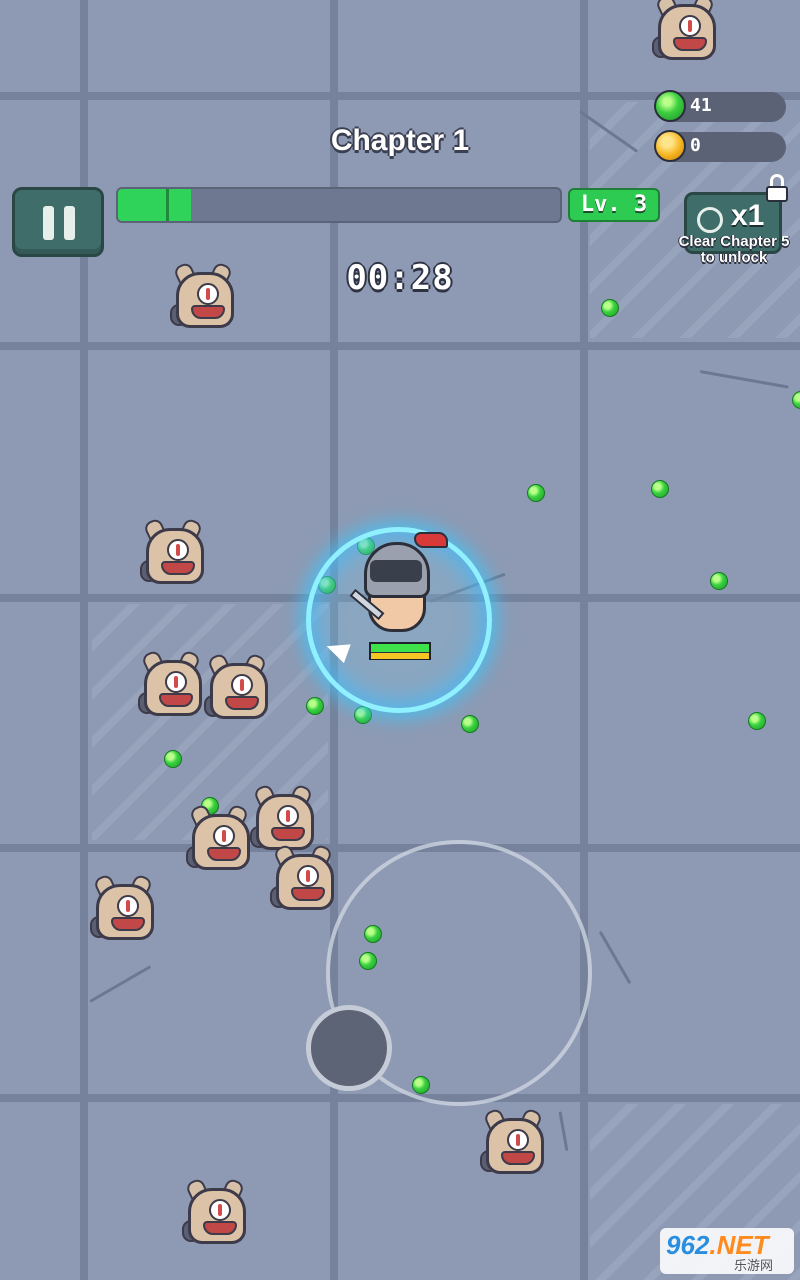 The image size is (800, 1280). I want to click on watermark-subtext: 乐游网, so click(754, 1266).